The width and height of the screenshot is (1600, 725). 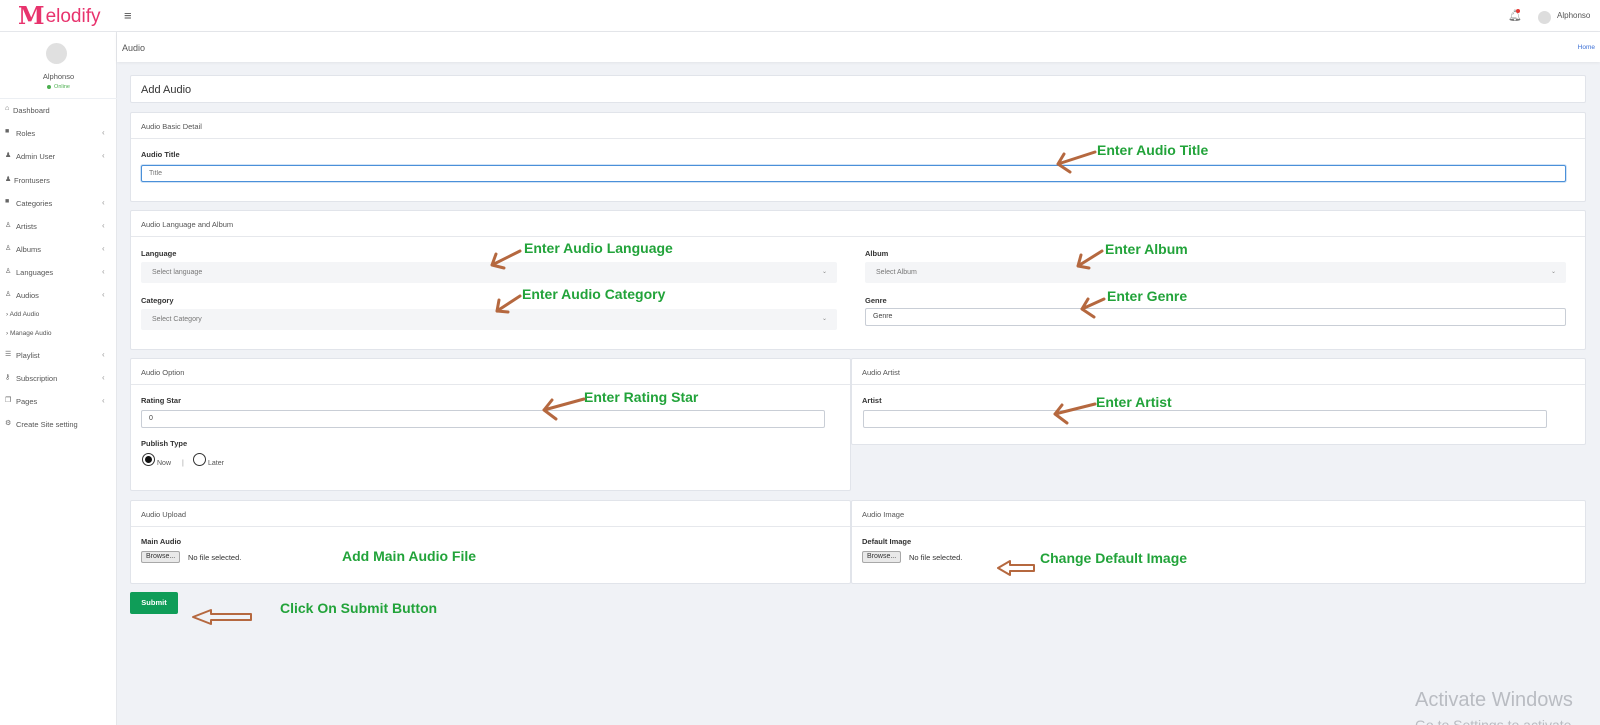 I want to click on card-header: Audio Upload, so click(x=490, y=514).